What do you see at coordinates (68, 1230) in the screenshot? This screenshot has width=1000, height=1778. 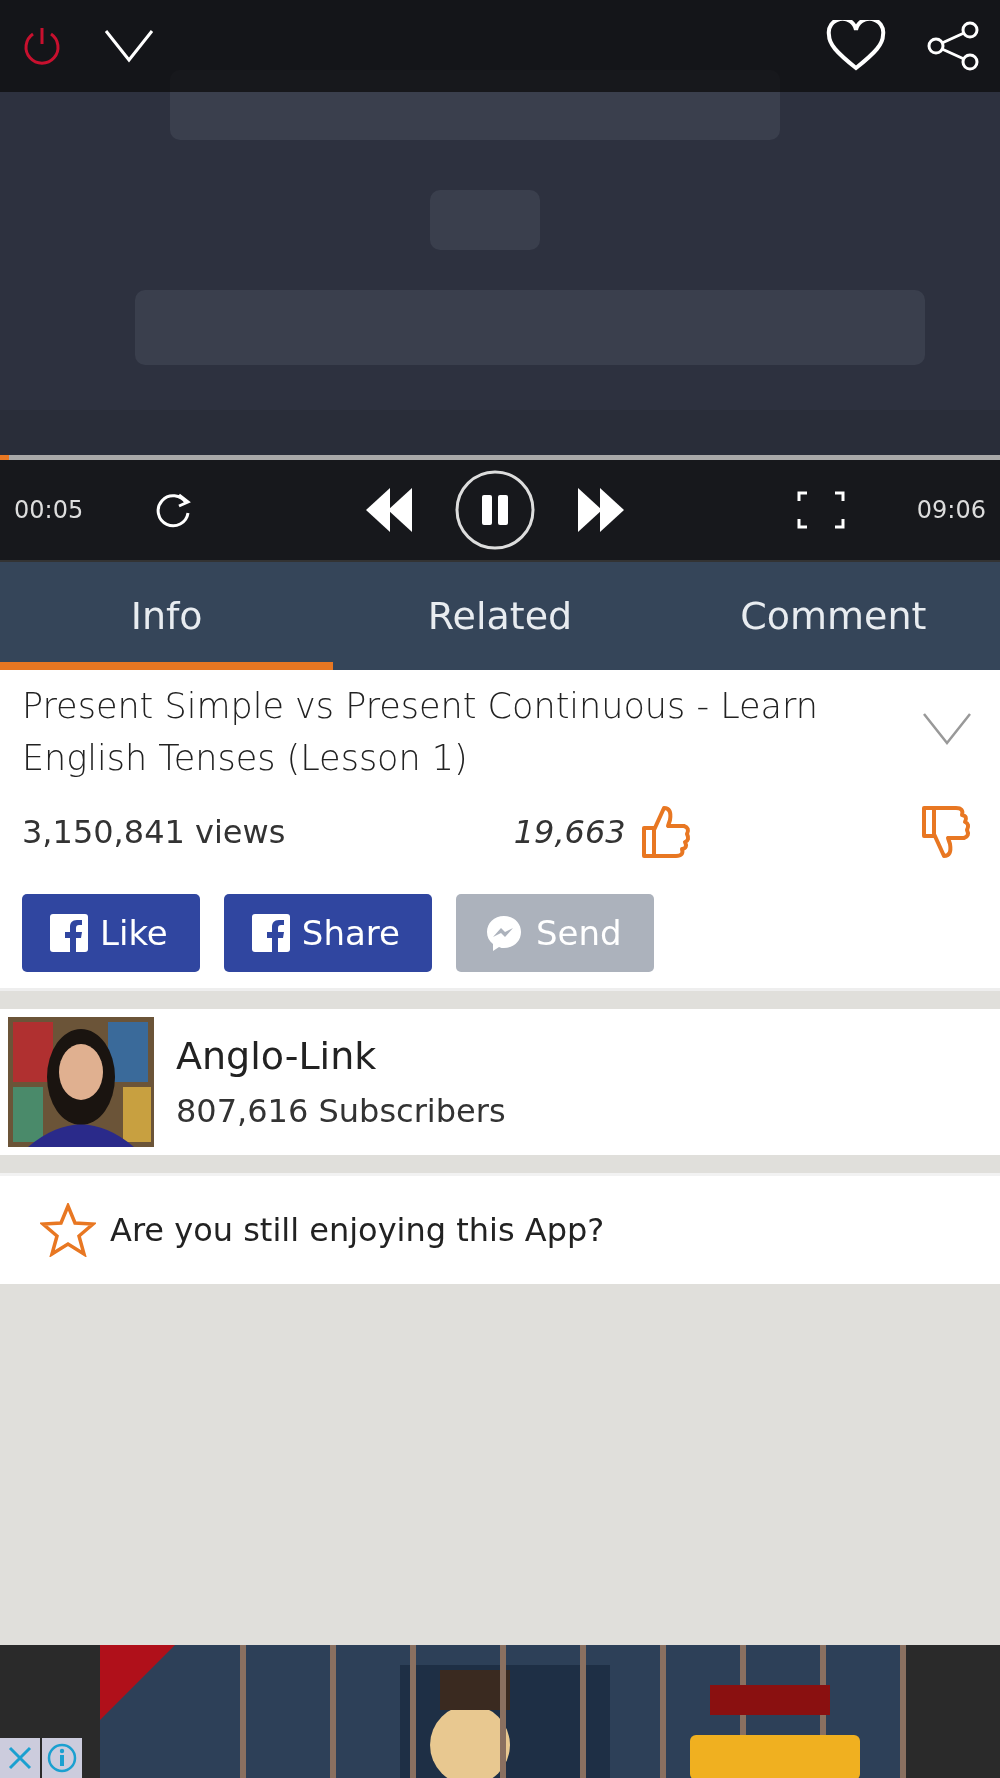 I see `star-icon` at bounding box center [68, 1230].